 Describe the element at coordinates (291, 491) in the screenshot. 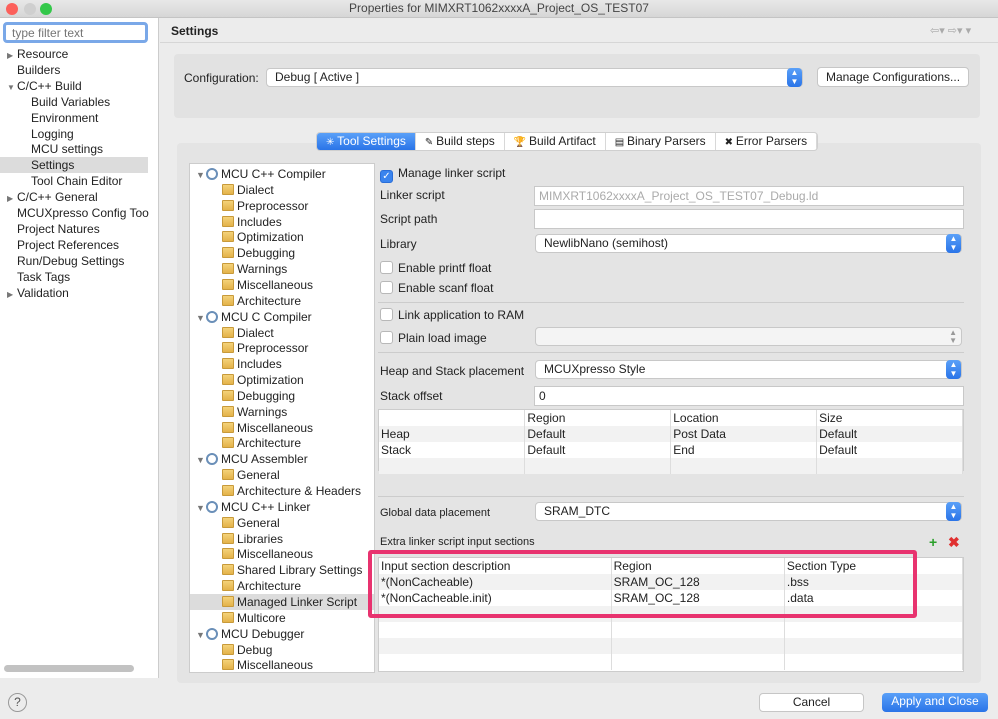

I see `tree-item: Architecture & Headers` at that location.